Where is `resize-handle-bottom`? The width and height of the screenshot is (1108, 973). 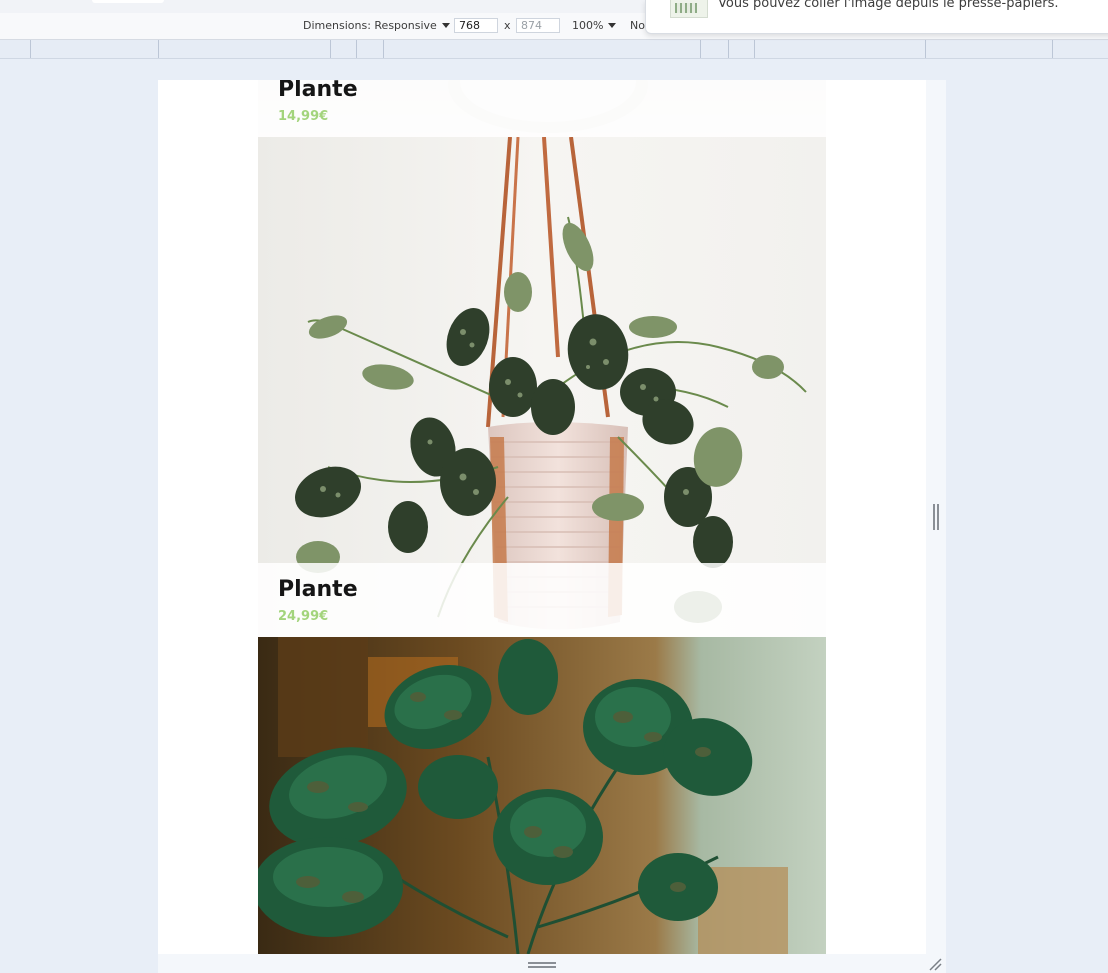 resize-handle-bottom is located at coordinates (542, 965).